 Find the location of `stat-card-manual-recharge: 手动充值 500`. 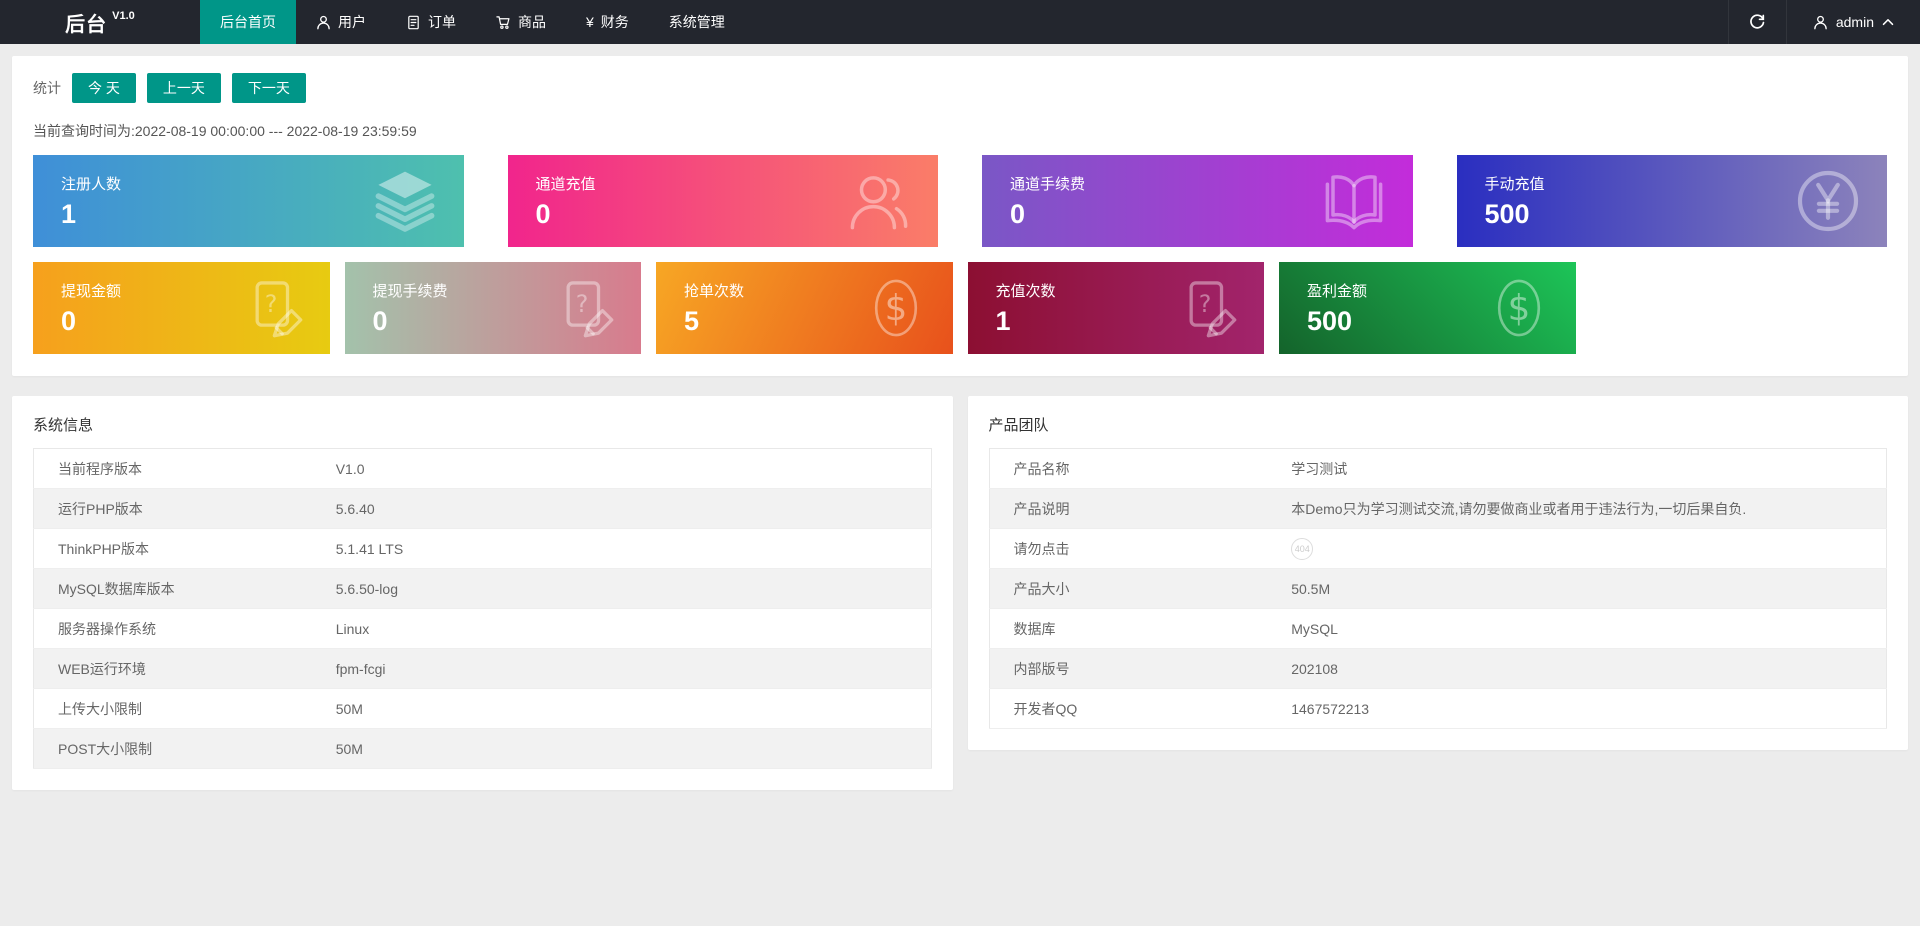

stat-card-manual-recharge: 手动充值 500 is located at coordinates (1671, 201).